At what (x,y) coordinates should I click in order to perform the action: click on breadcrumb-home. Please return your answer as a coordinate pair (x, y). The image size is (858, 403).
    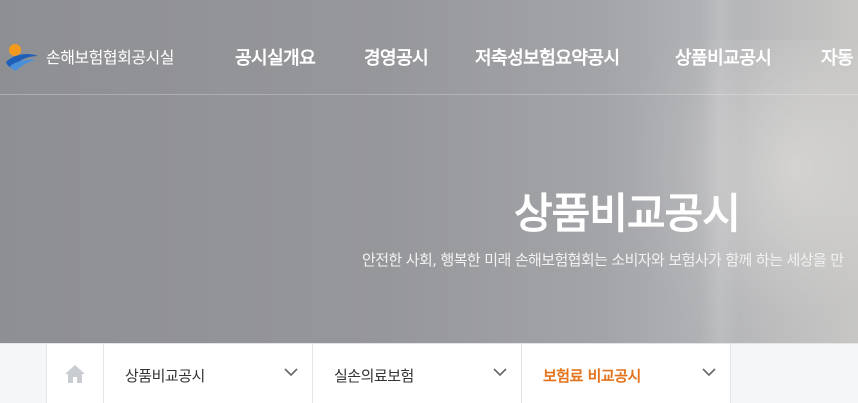
    Looking at the image, I should click on (75, 373).